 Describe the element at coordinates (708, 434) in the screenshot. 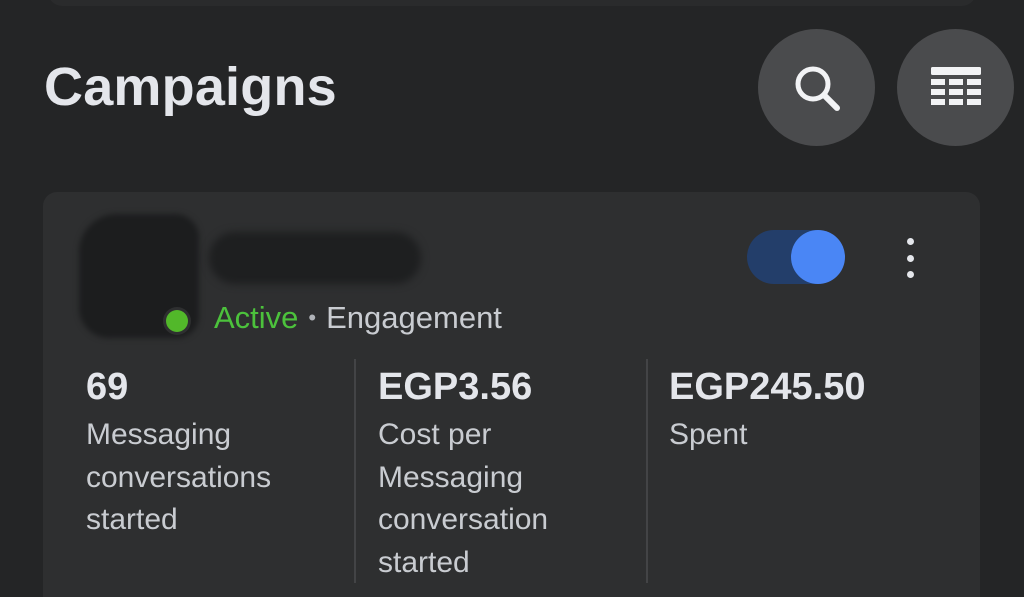

I see `metric-label: Spent` at that location.